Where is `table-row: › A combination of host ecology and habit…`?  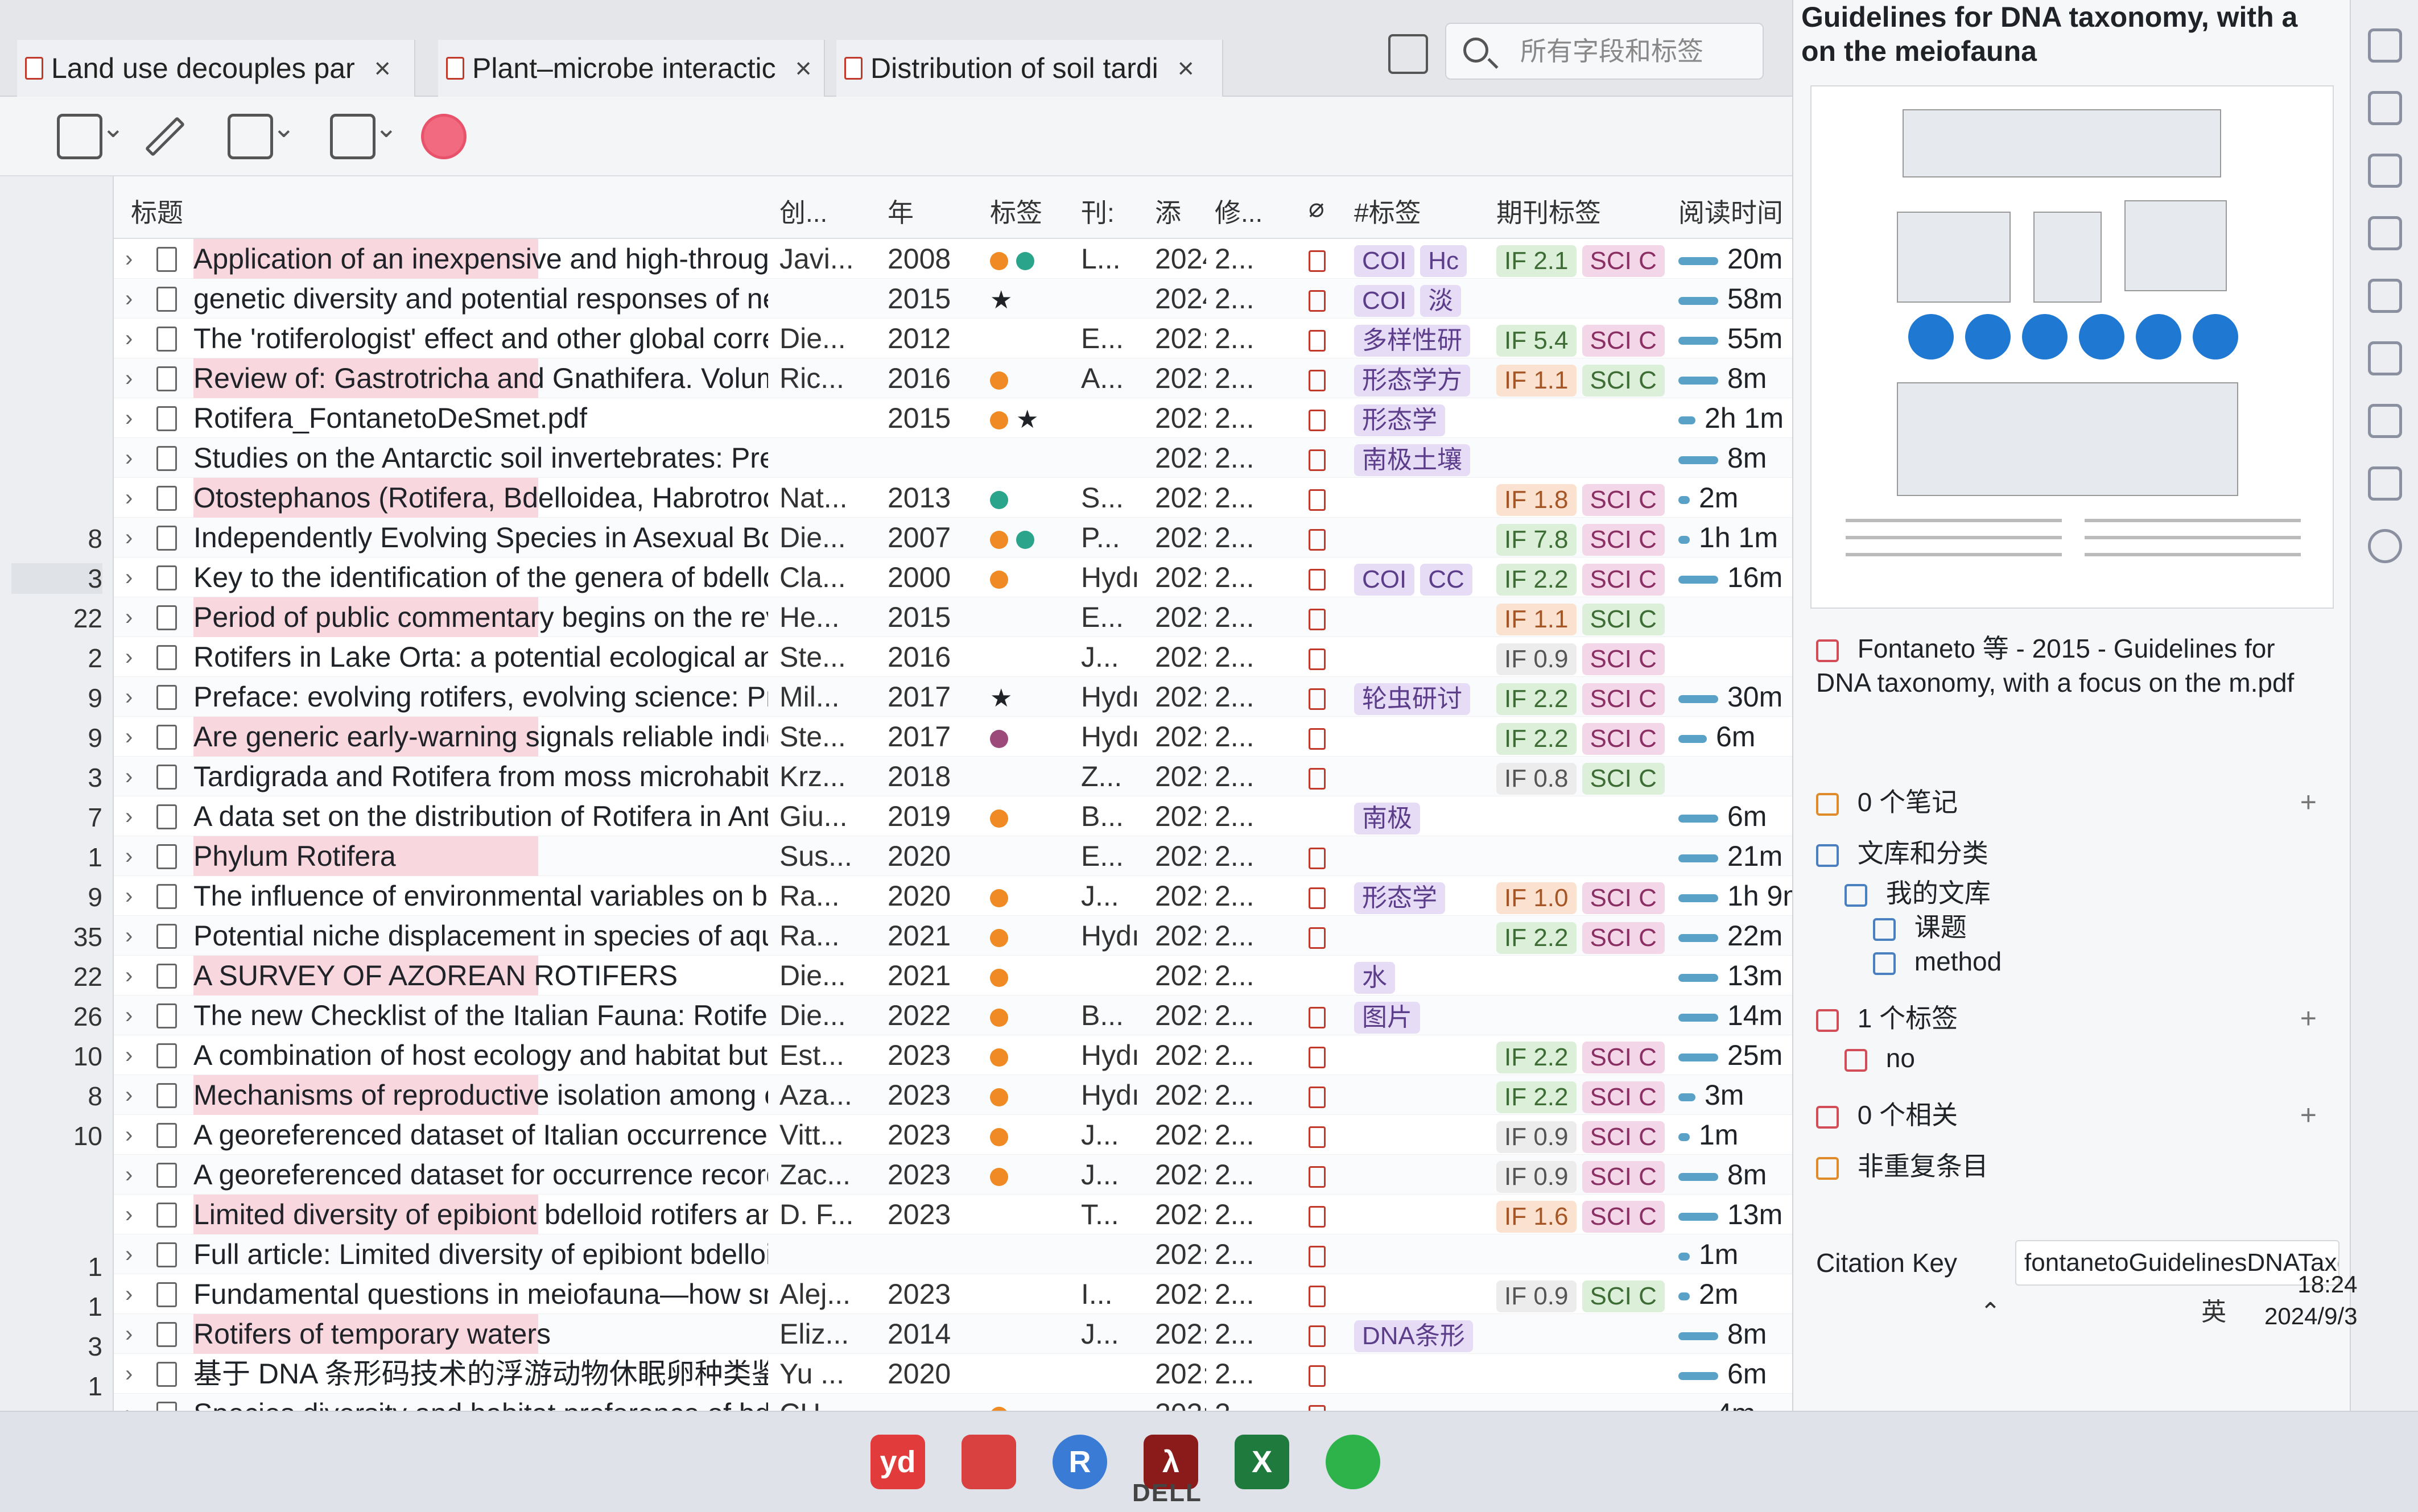 table-row: › A combination of host ecology and habit… is located at coordinates (953, 1055).